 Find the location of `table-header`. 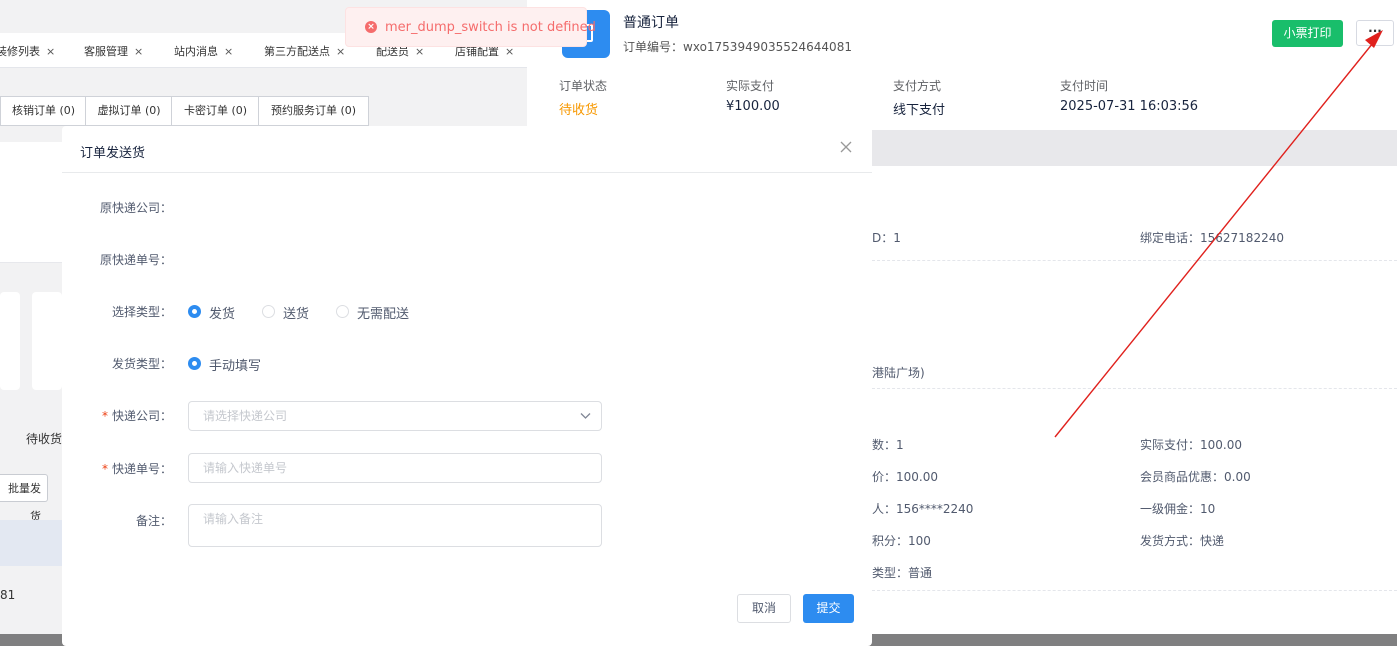

table-header is located at coordinates (31, 543).